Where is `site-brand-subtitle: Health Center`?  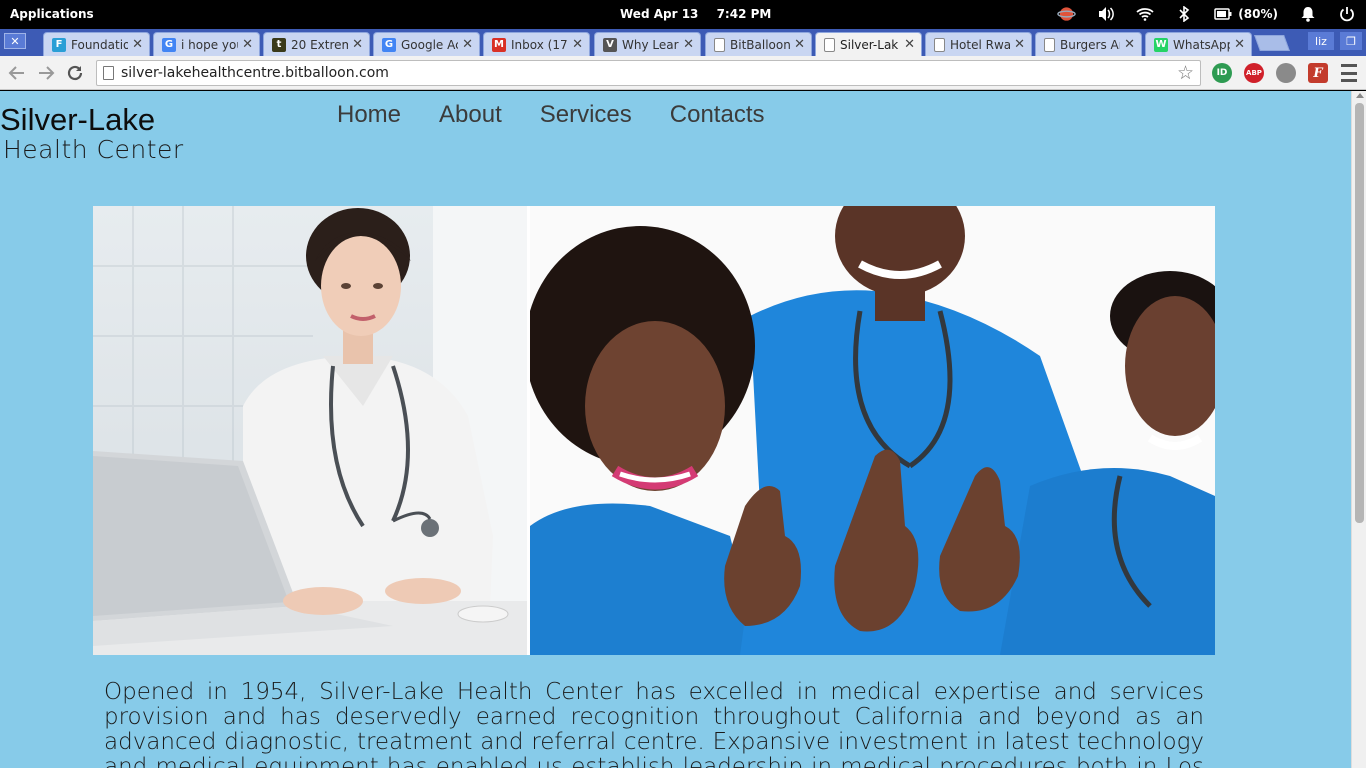
site-brand-subtitle: Health Center is located at coordinates (93, 149).